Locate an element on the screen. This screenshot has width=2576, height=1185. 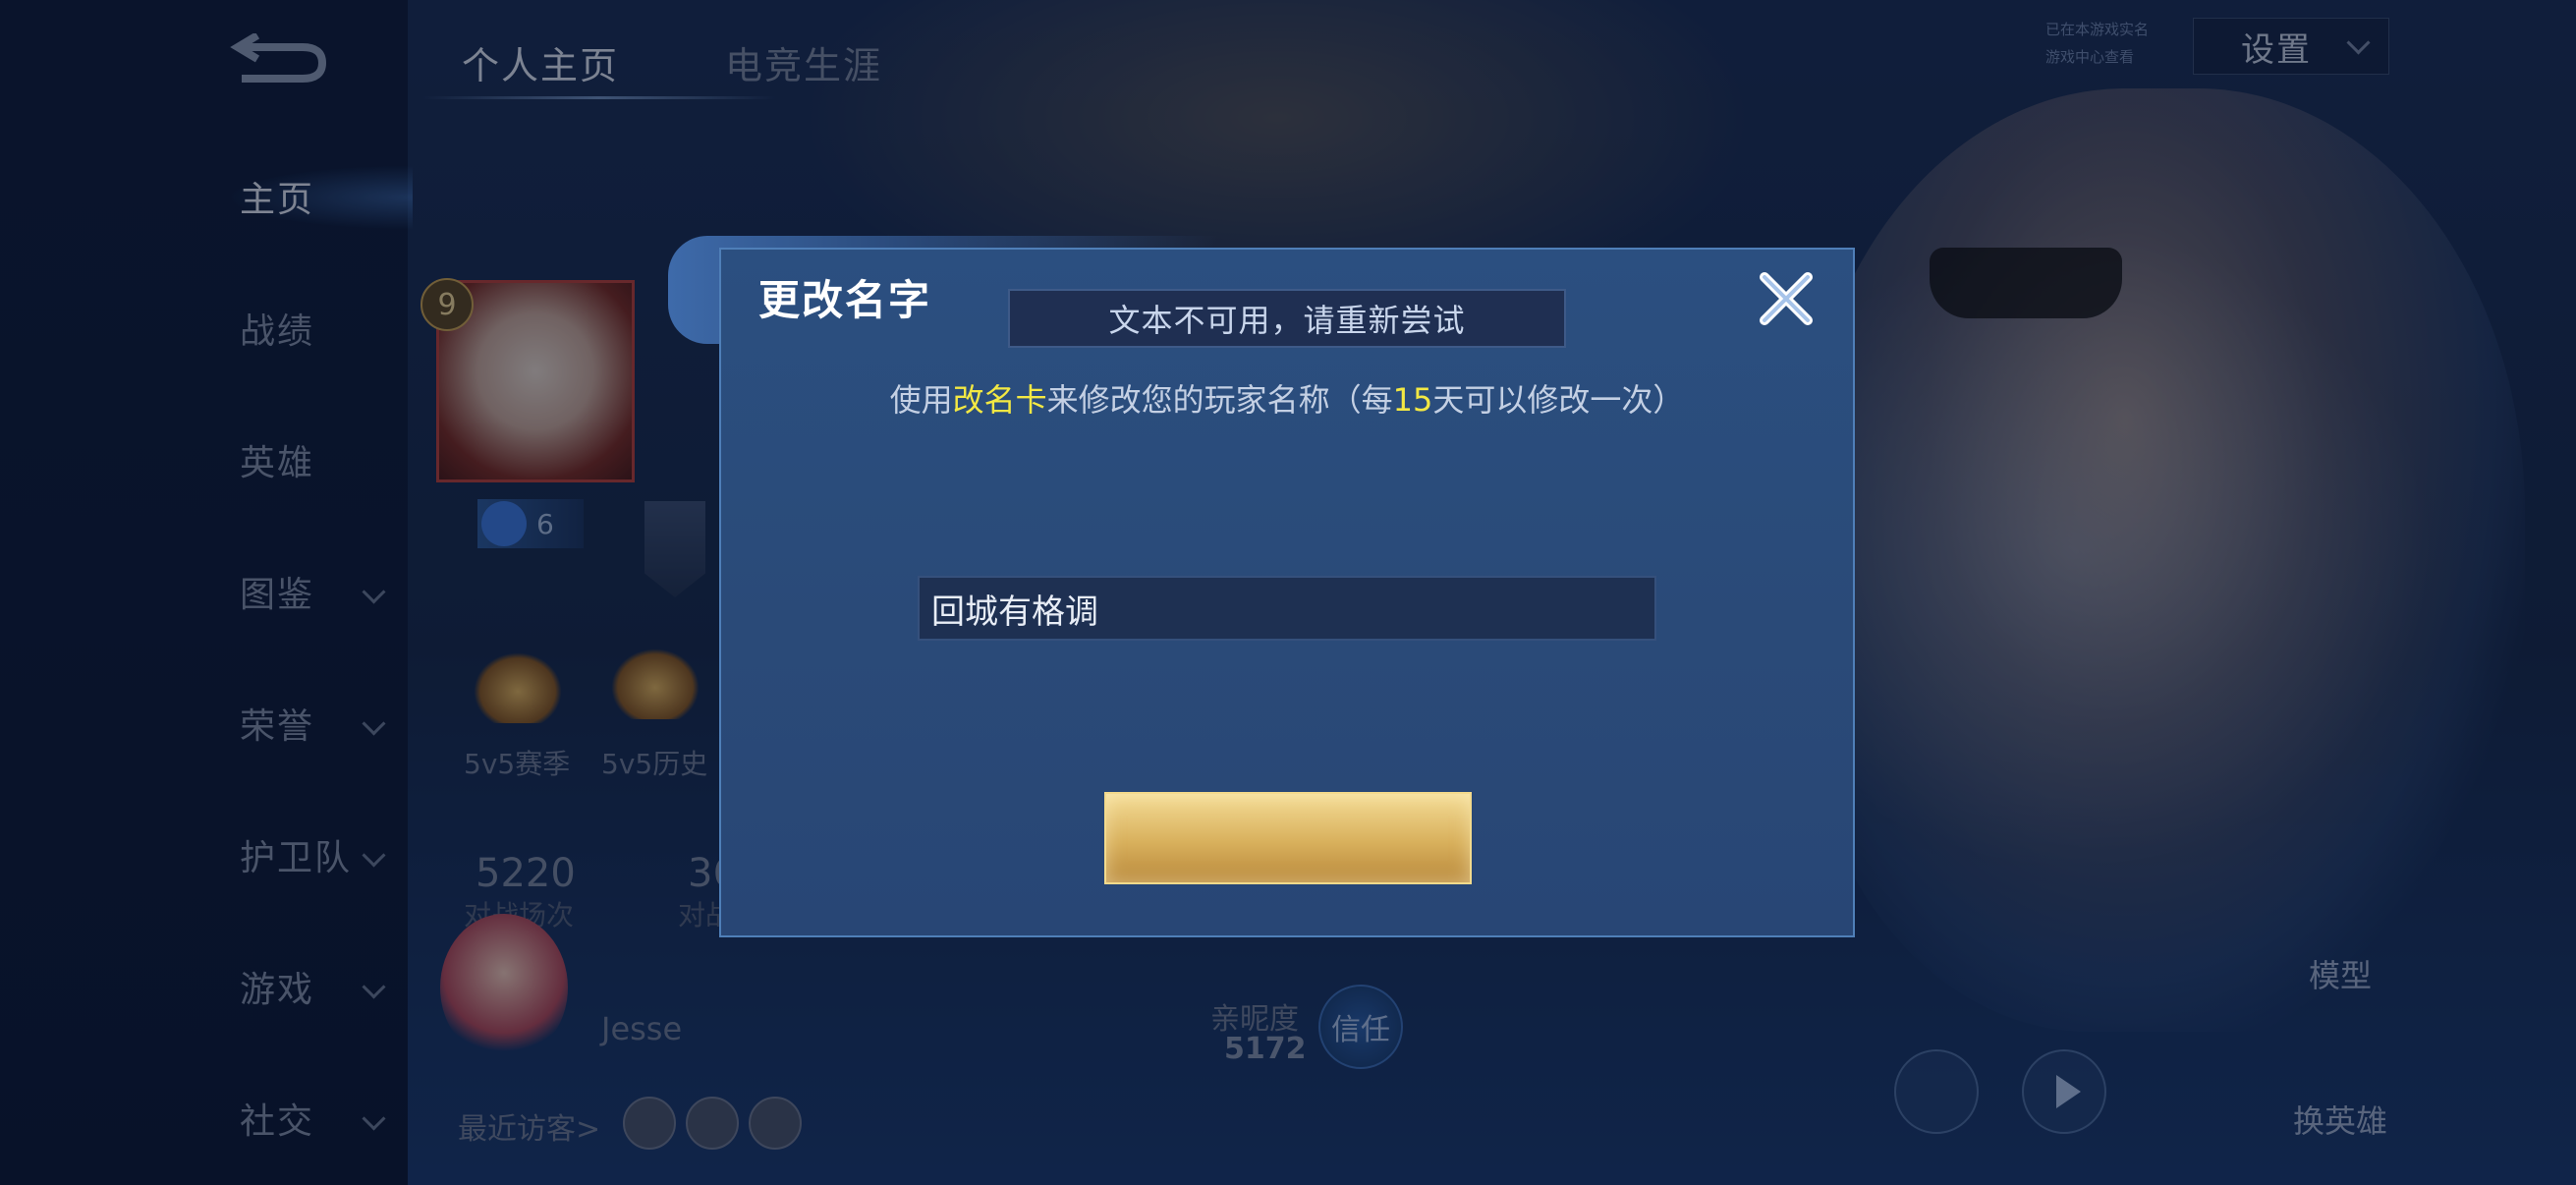
close-icon is located at coordinates (1786, 298).